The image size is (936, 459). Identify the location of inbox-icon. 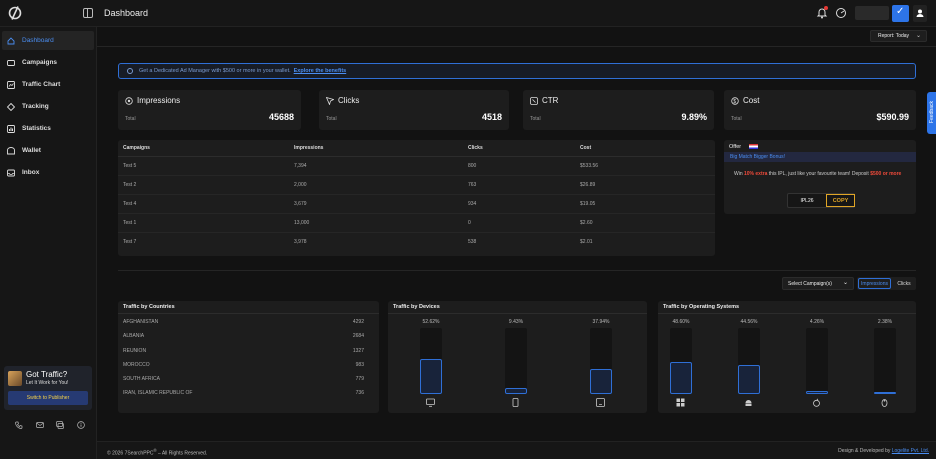
(11, 172).